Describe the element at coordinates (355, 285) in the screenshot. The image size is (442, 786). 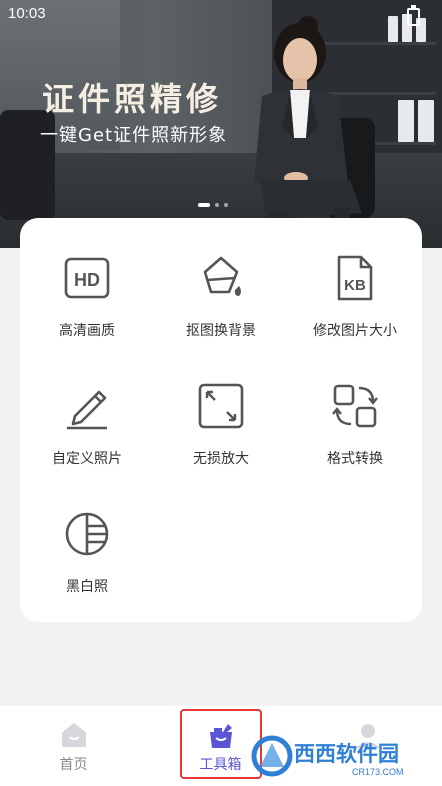
I see `svg-text: KB` at that location.